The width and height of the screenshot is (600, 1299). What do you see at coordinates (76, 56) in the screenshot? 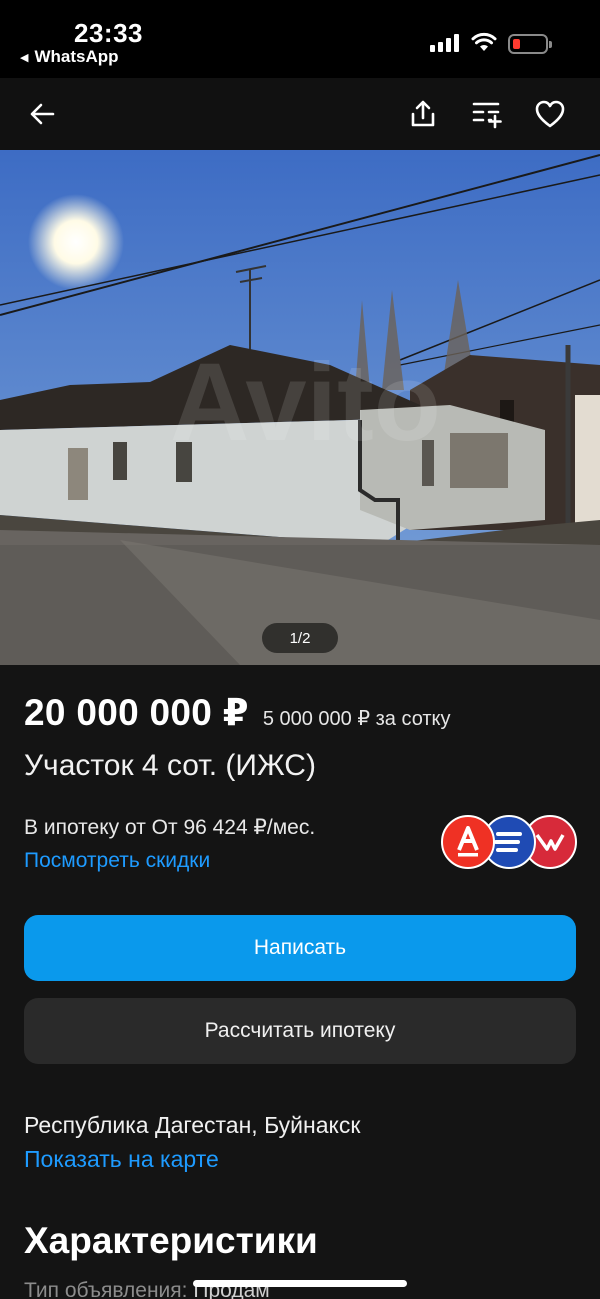
I see `back-app-label: WhatsApp` at bounding box center [76, 56].